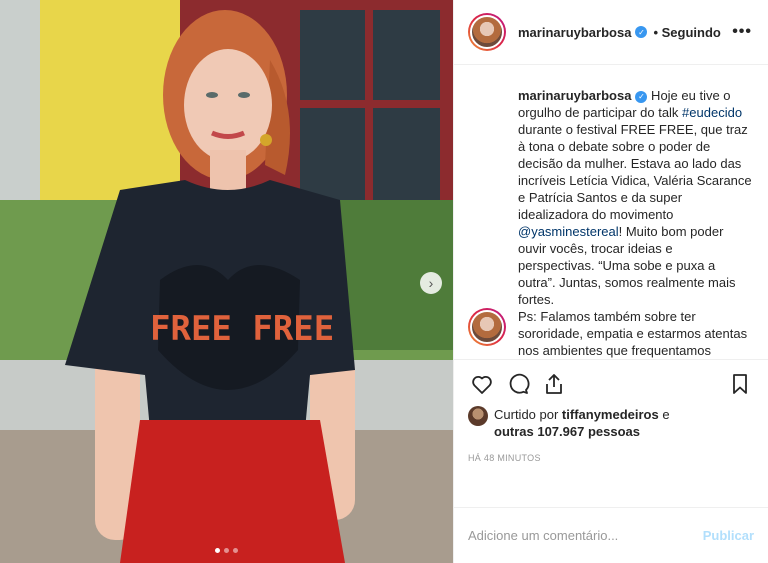 The width and height of the screenshot is (768, 563). I want to click on liker-link: tiffanymedeiros, so click(610, 414).